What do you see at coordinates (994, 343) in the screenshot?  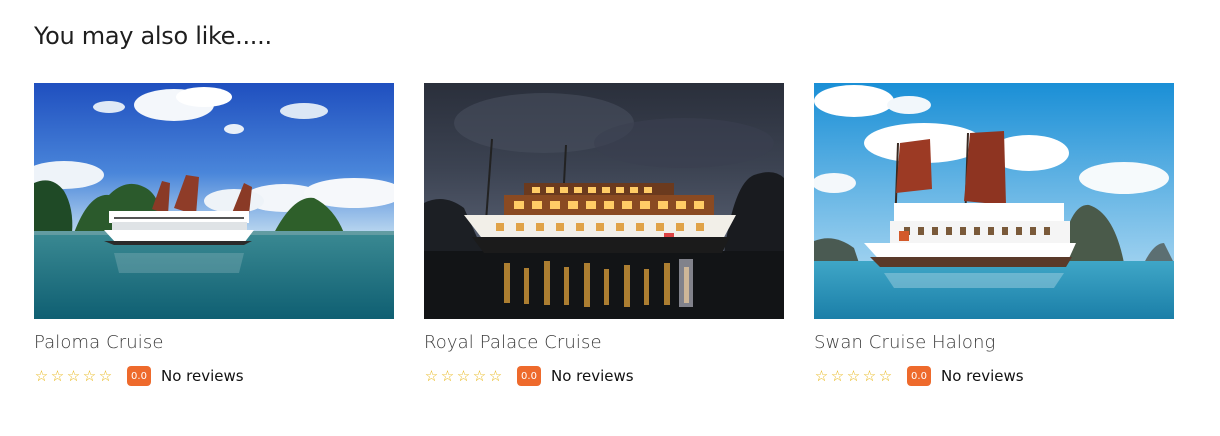 I see `cruise-title-link: Swan Cruise Halong` at bounding box center [994, 343].